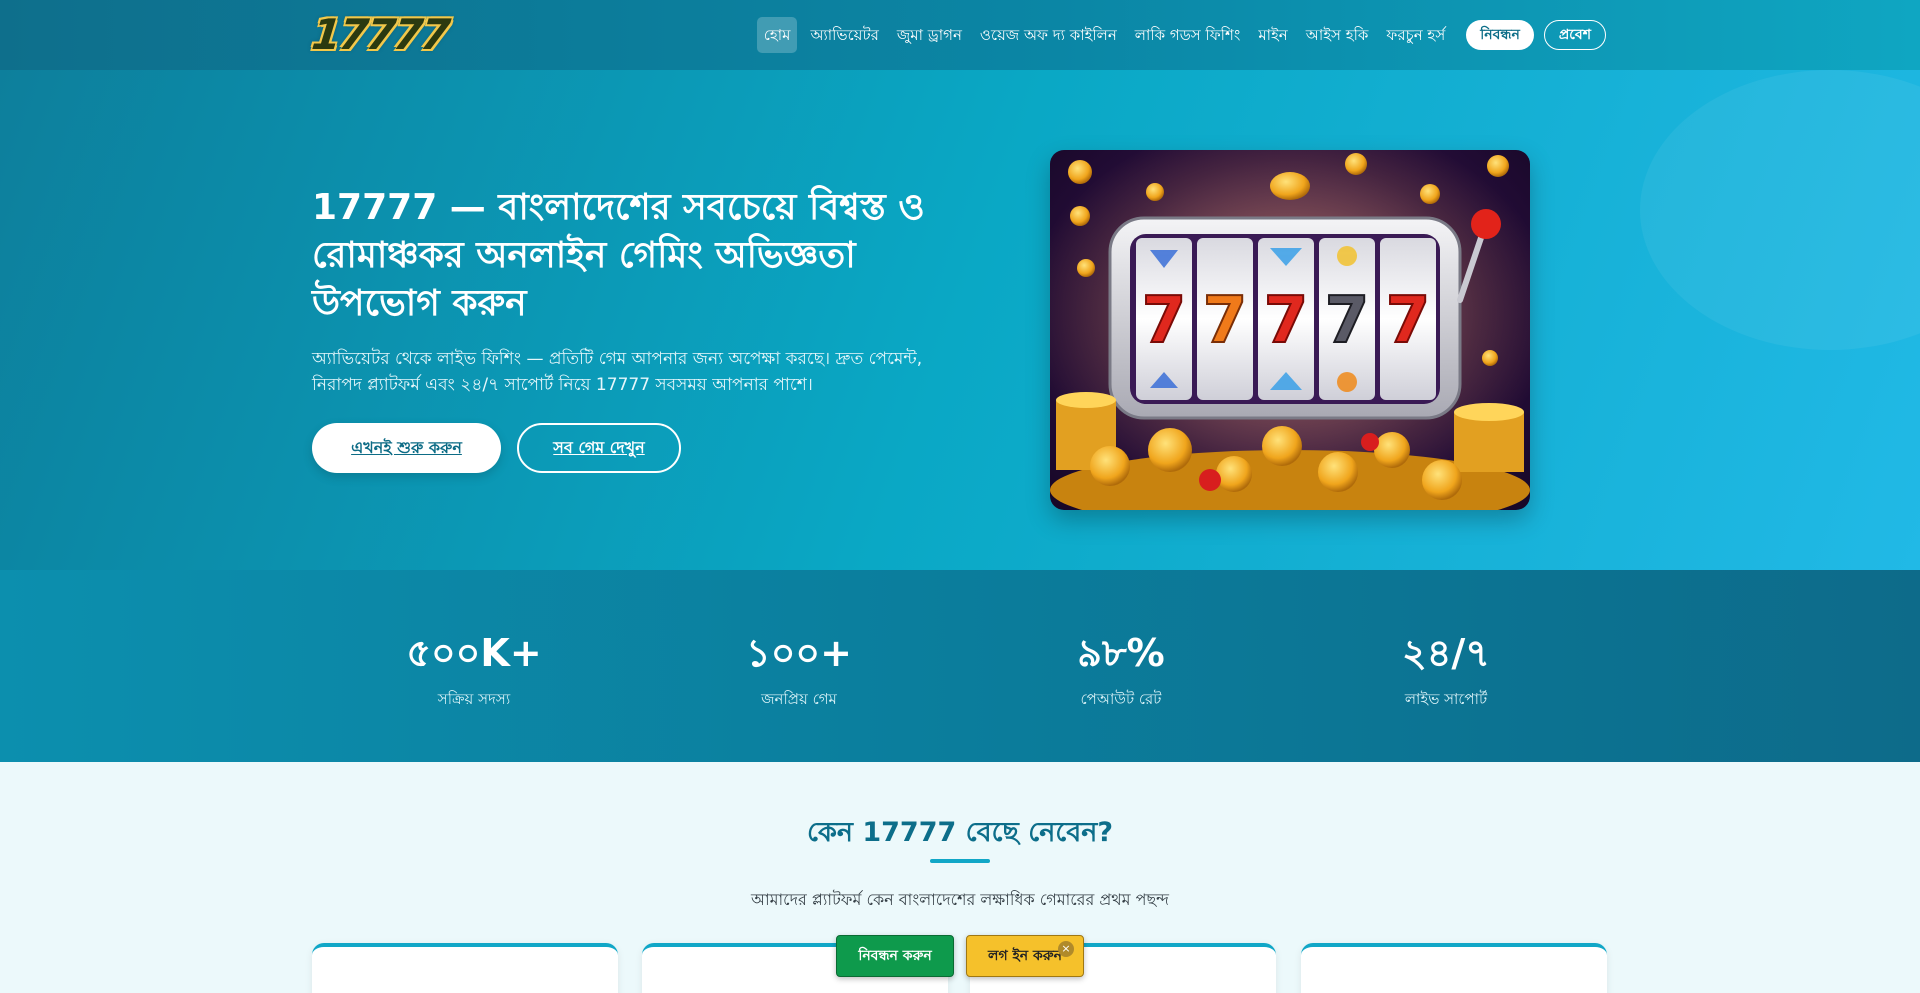 Image resolution: width=1920 pixels, height=993 pixels. Describe the element at coordinates (474, 653) in the screenshot. I see `stat-value: ৫০০K+` at that location.